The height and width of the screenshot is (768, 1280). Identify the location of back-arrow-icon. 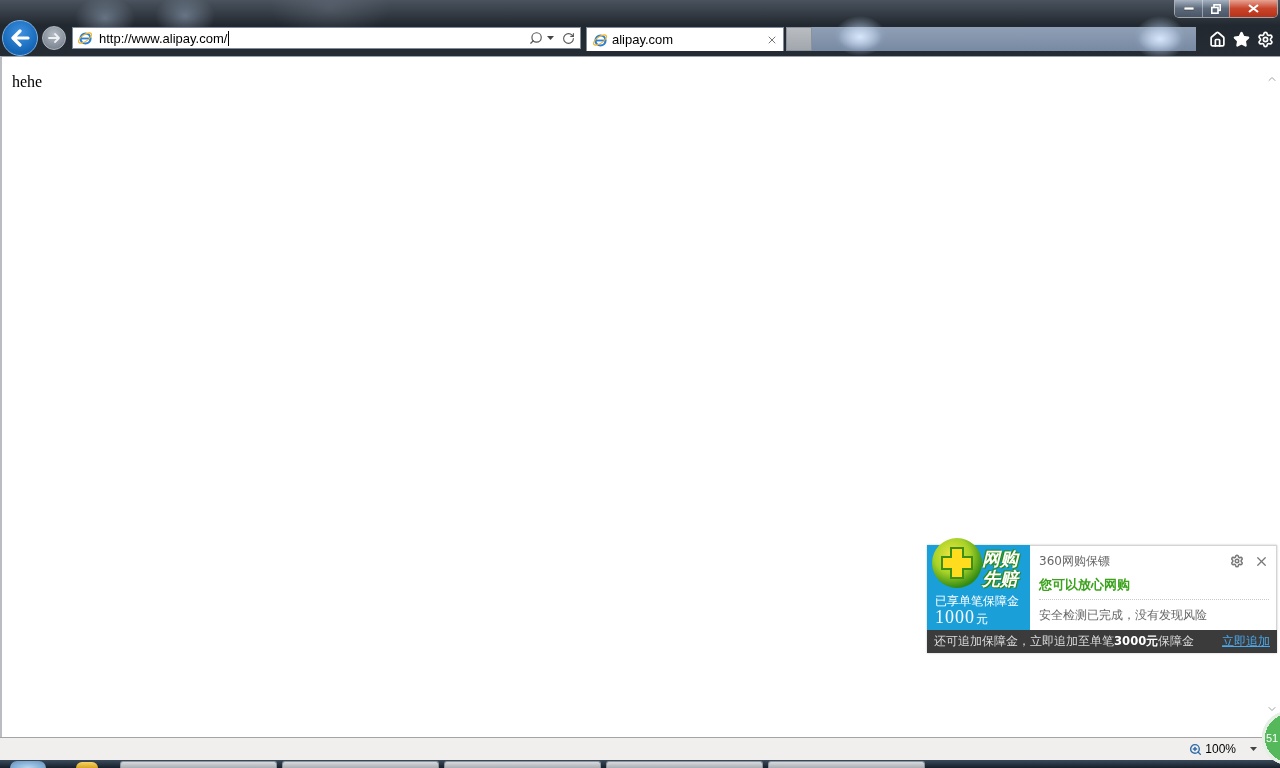
(20, 38).